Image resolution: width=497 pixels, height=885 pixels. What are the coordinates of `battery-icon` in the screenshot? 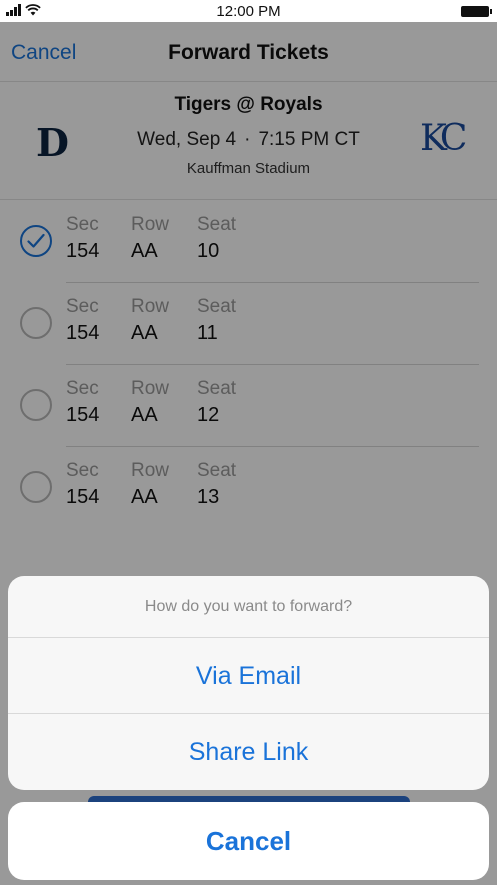 It's located at (476, 11).